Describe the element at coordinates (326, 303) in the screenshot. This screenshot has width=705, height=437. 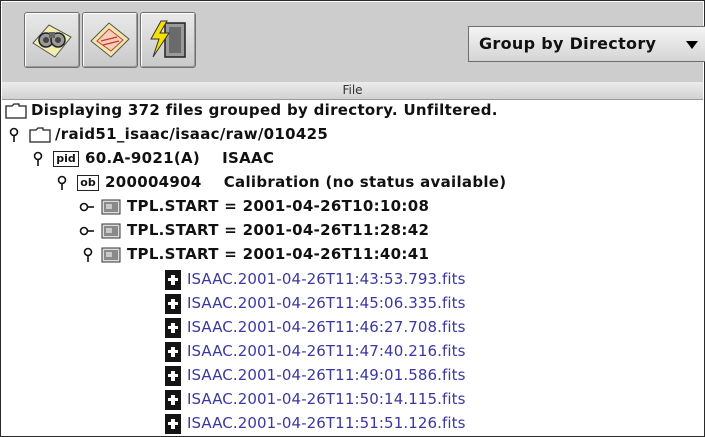
I see `file-name: ISAAC.2001-04-26T11:45:06.335.fits` at that location.